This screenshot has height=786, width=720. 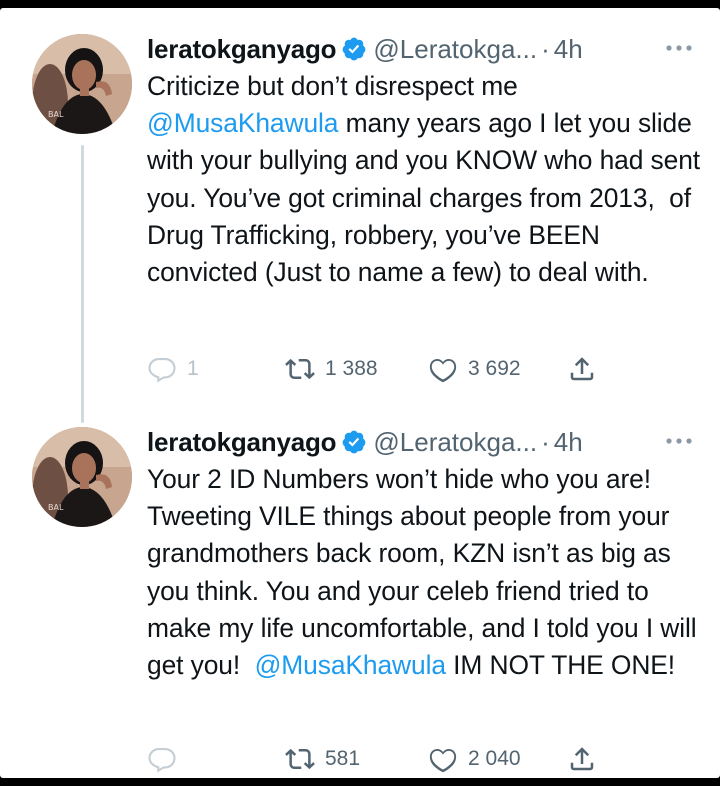 What do you see at coordinates (560, 665) in the screenshot?
I see `tweet-text-part: IM NOT THE ONE!` at bounding box center [560, 665].